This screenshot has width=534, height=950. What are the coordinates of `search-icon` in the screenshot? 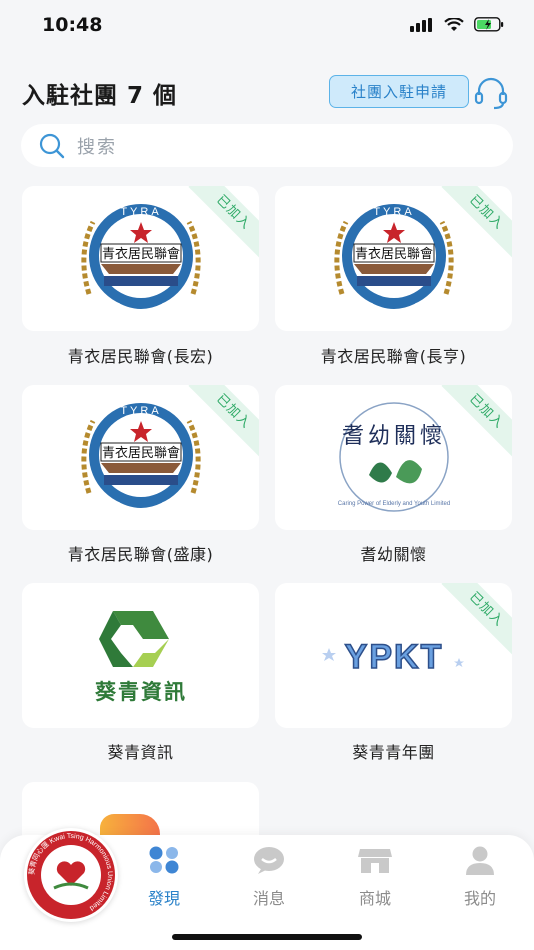 It's located at (52, 145).